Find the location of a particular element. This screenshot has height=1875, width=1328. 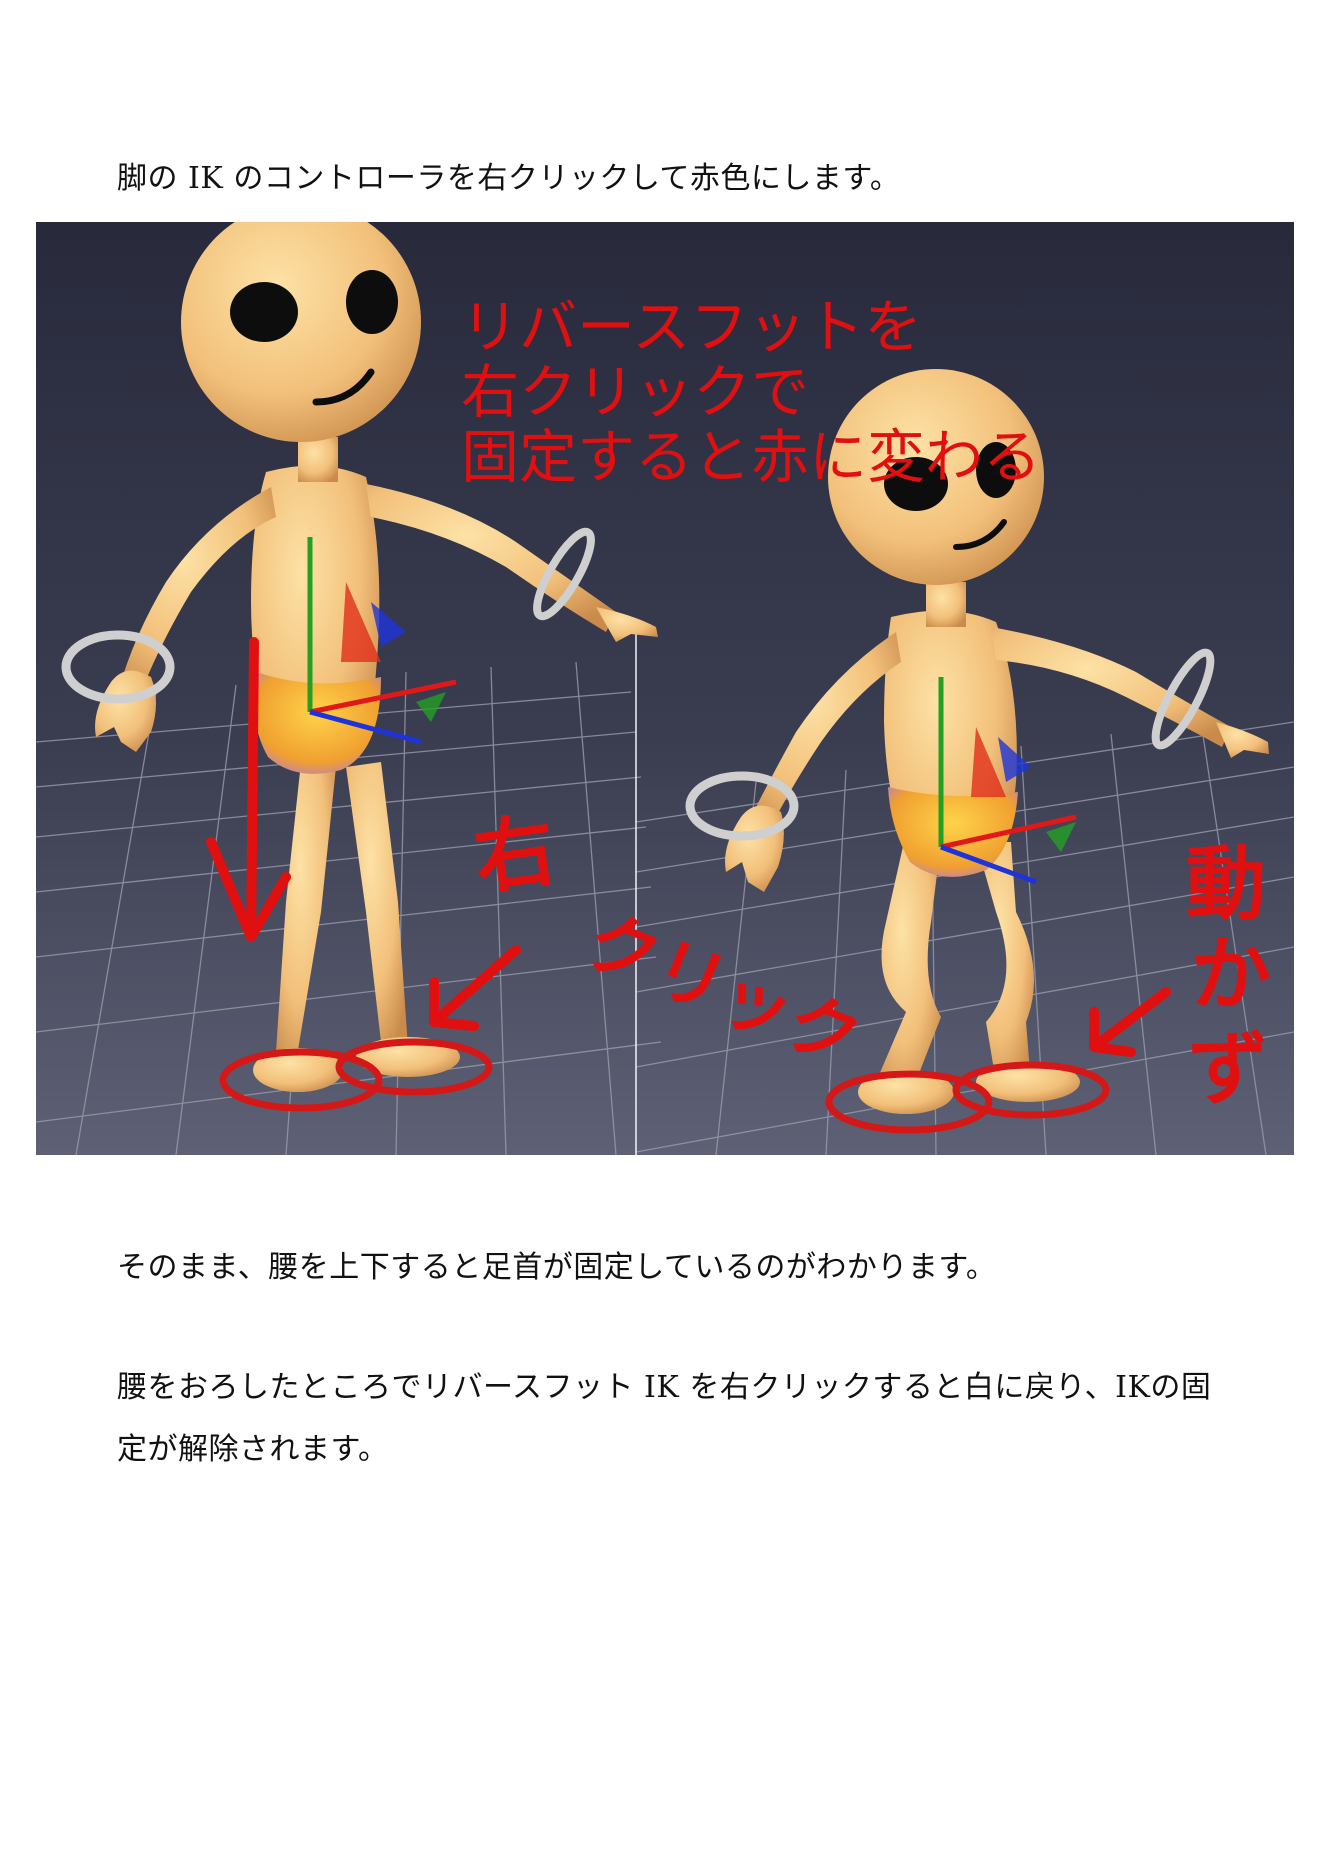

annotation-line-2: 右クリックで is located at coordinates (635, 392).